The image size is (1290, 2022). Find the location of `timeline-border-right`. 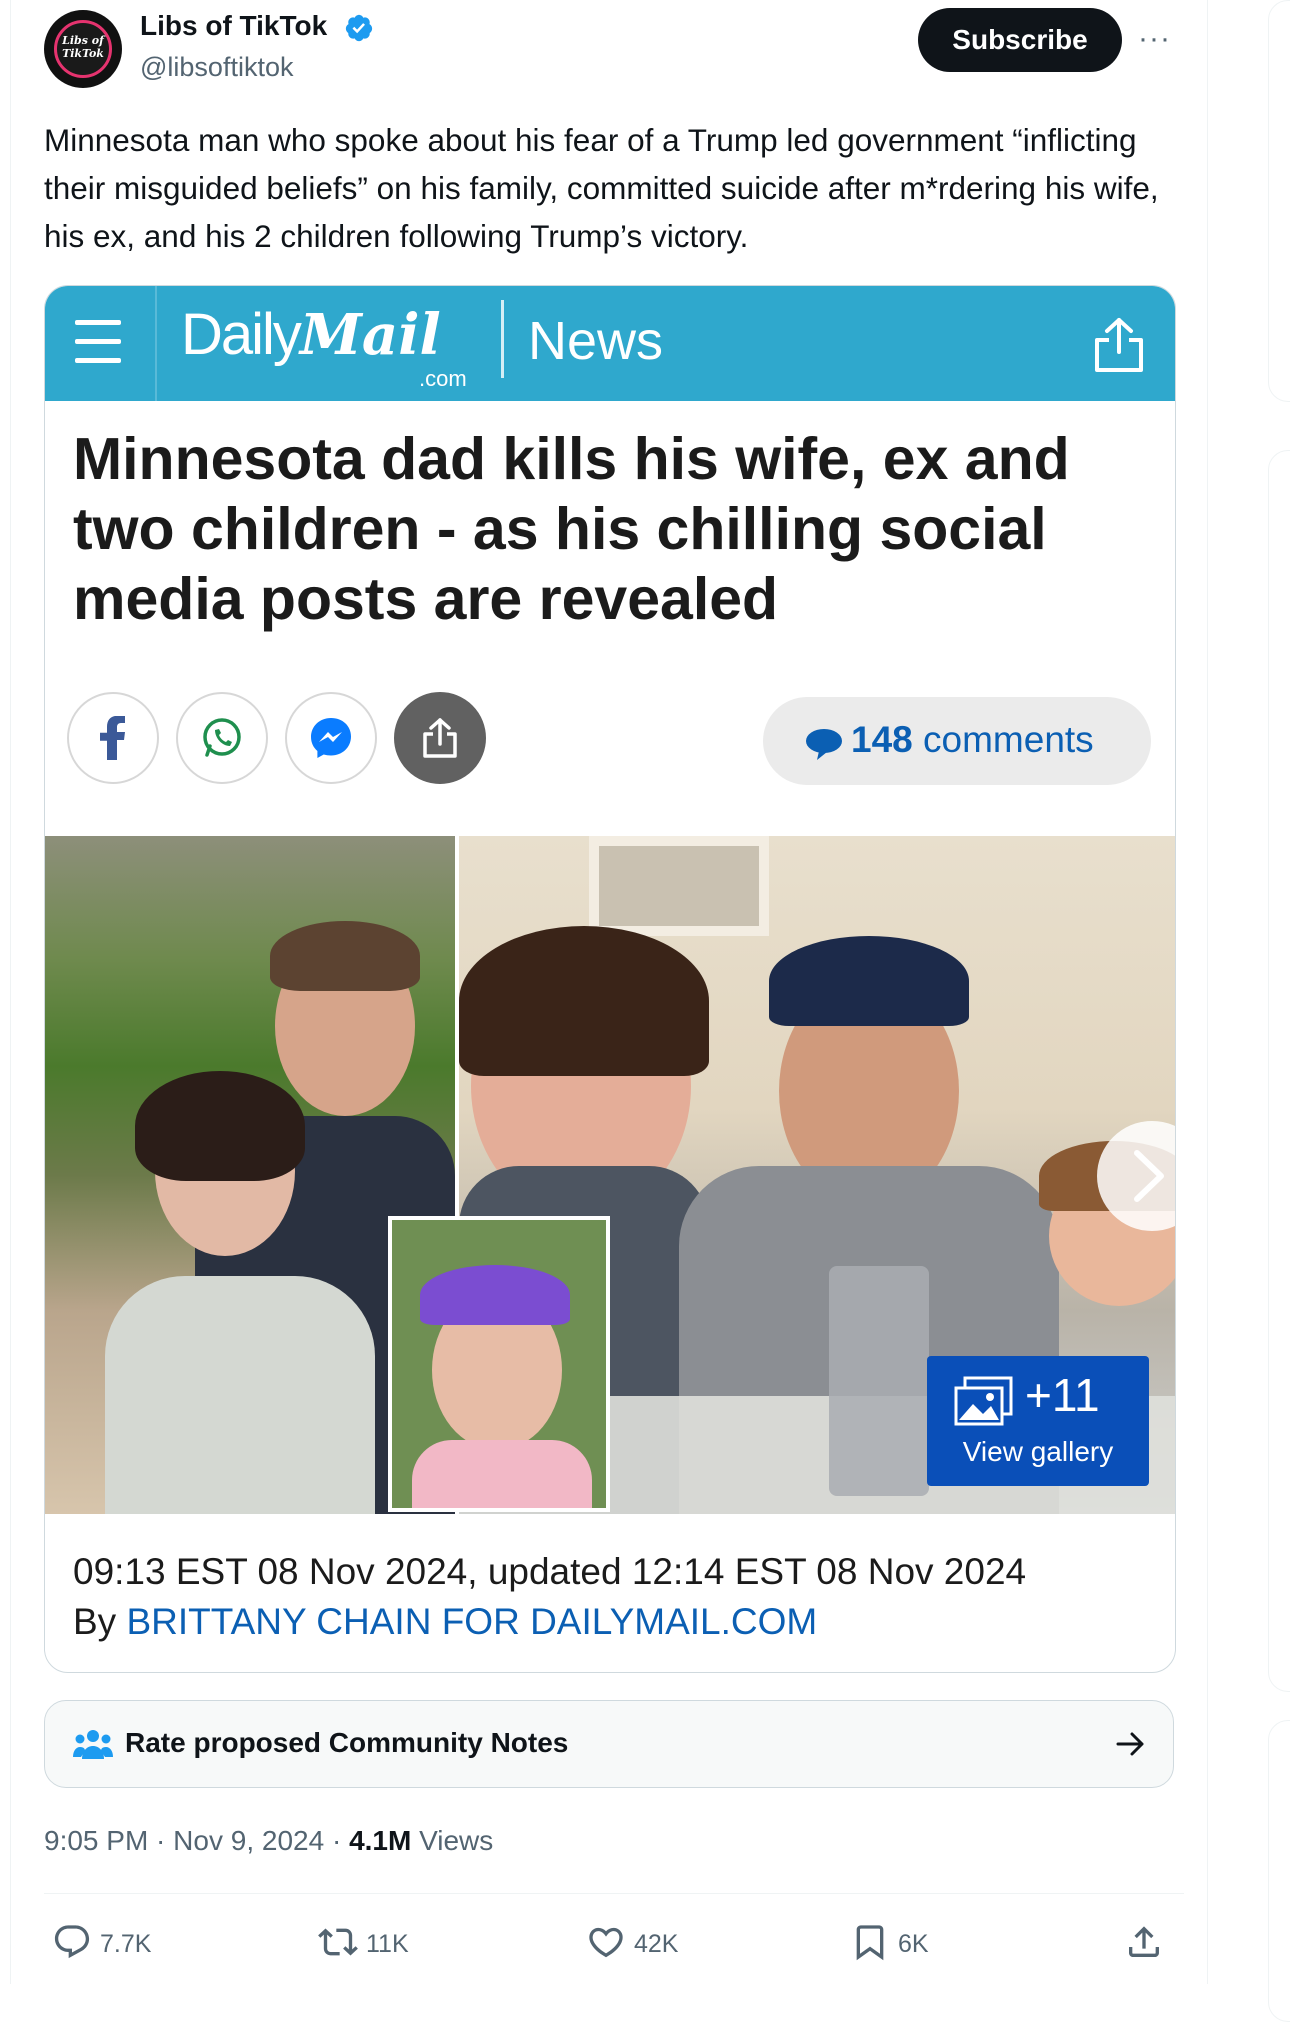

timeline-border-right is located at coordinates (1207, 992).